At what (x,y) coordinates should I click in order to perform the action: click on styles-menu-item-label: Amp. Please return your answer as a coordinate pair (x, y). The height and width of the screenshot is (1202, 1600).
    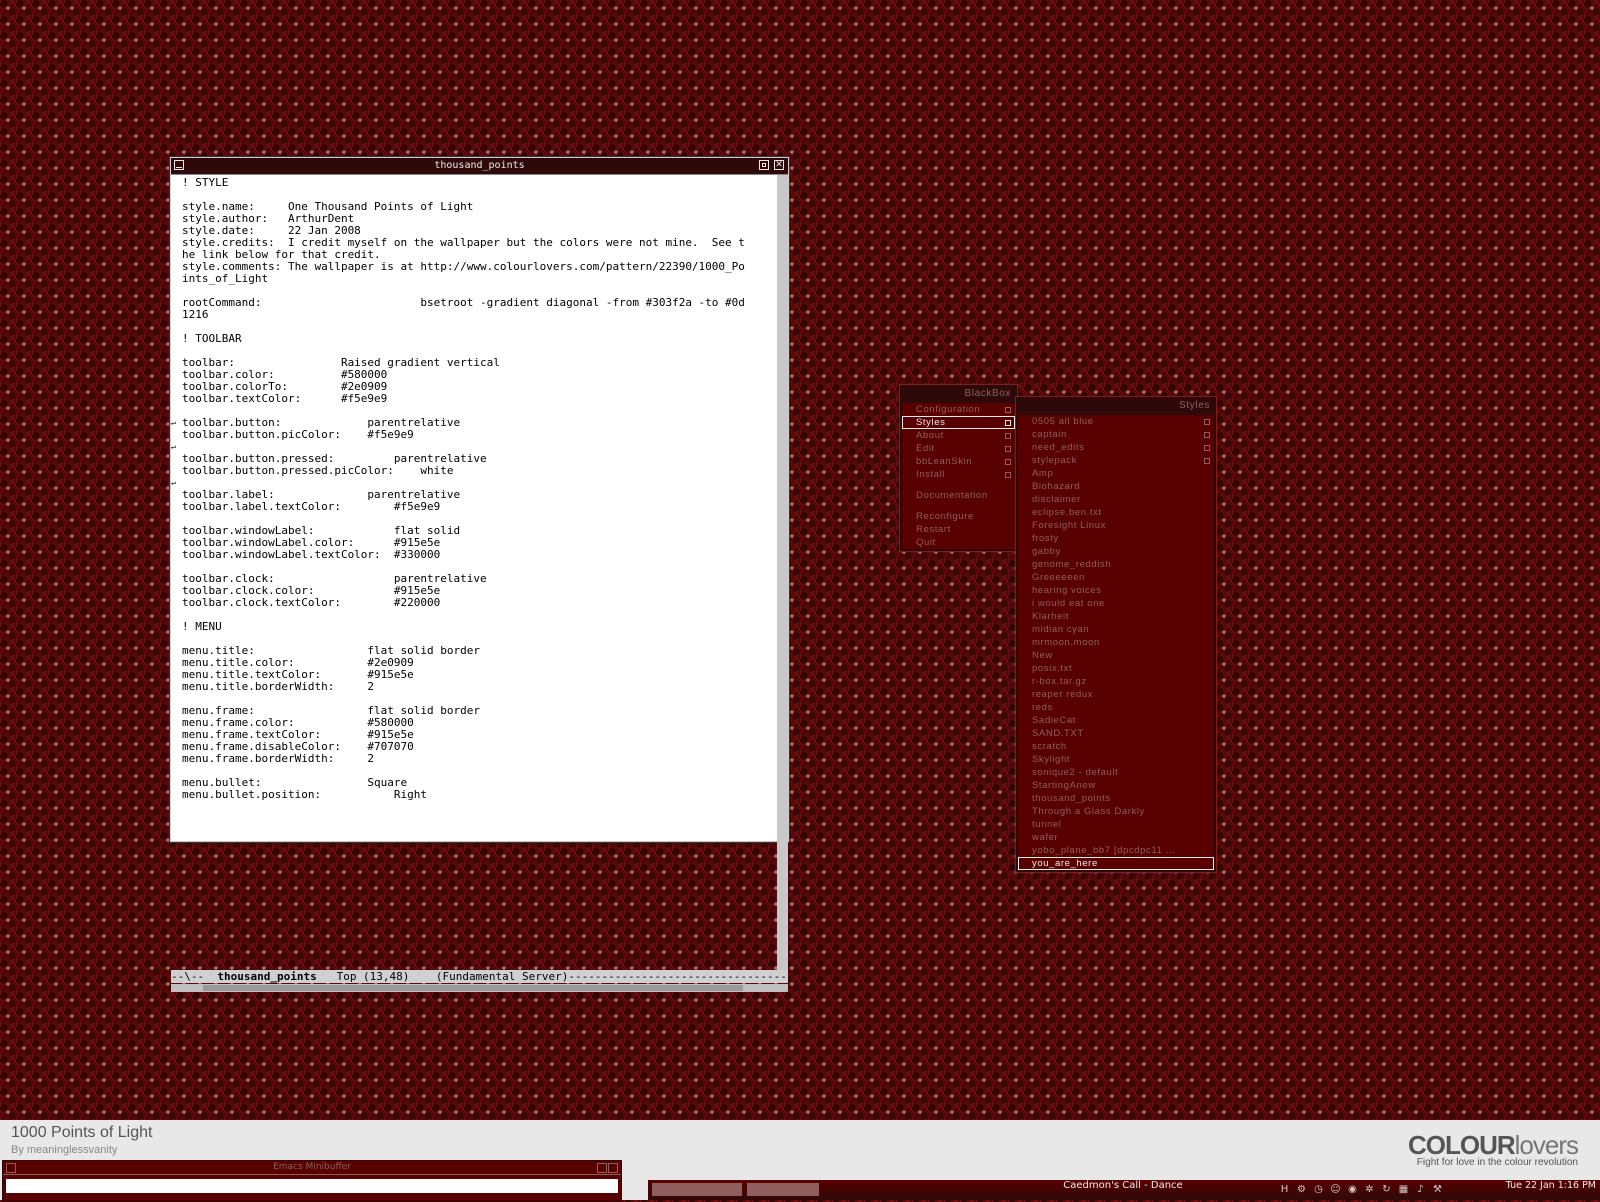
    Looking at the image, I should click on (1043, 473).